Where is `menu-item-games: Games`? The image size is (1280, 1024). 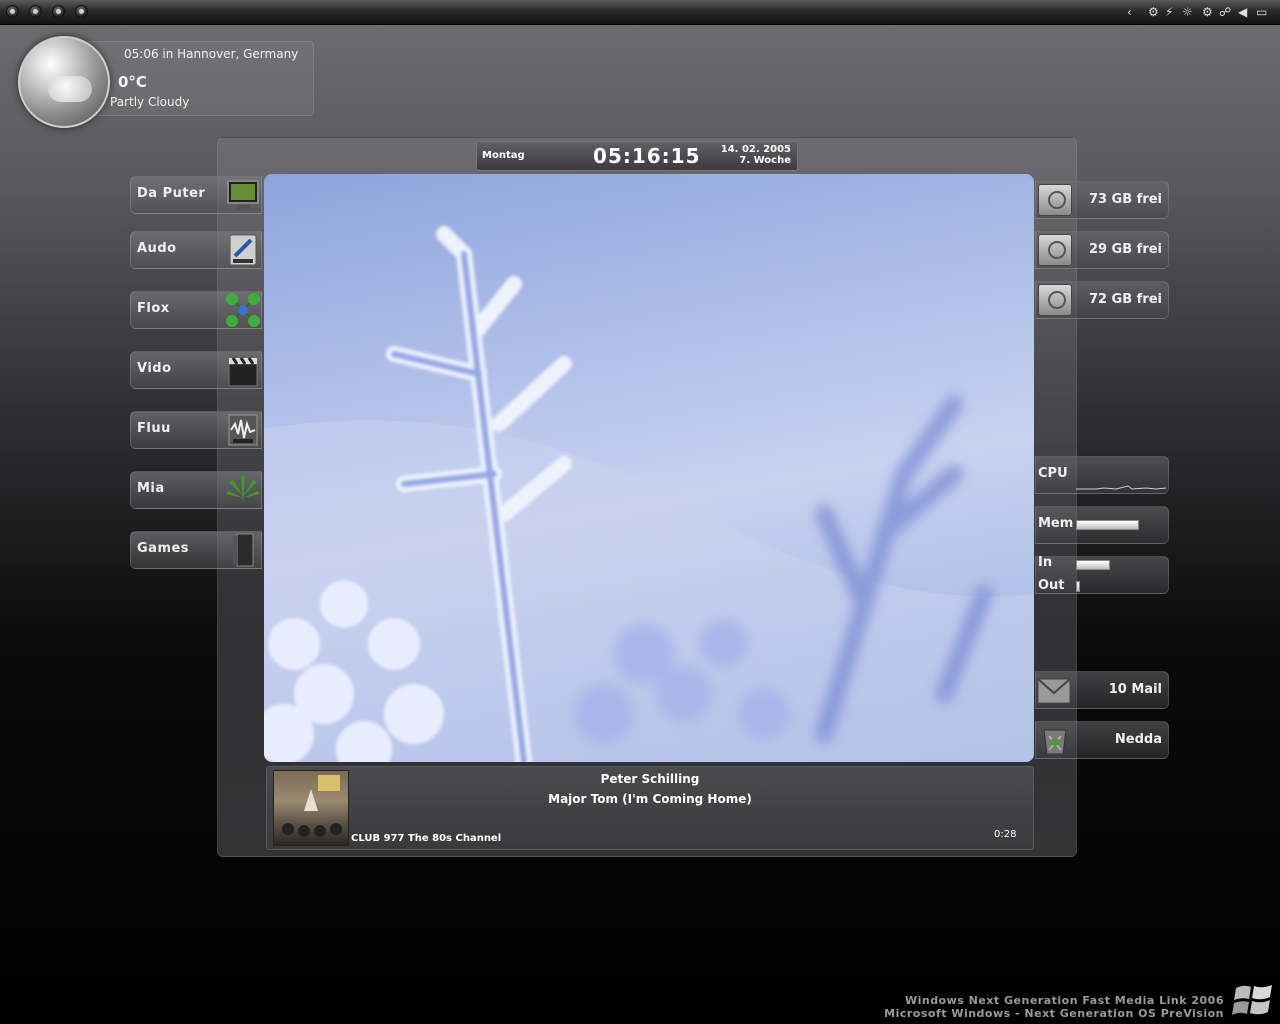 menu-item-games: Games is located at coordinates (196, 550).